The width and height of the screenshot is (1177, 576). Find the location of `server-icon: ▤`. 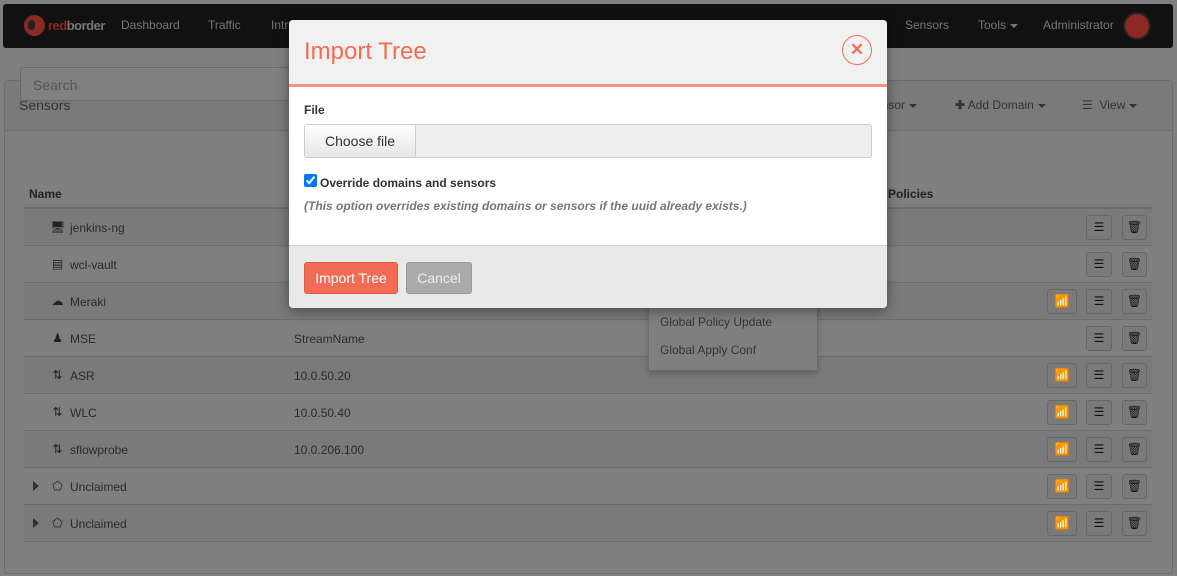

server-icon: ▤ is located at coordinates (57, 264).